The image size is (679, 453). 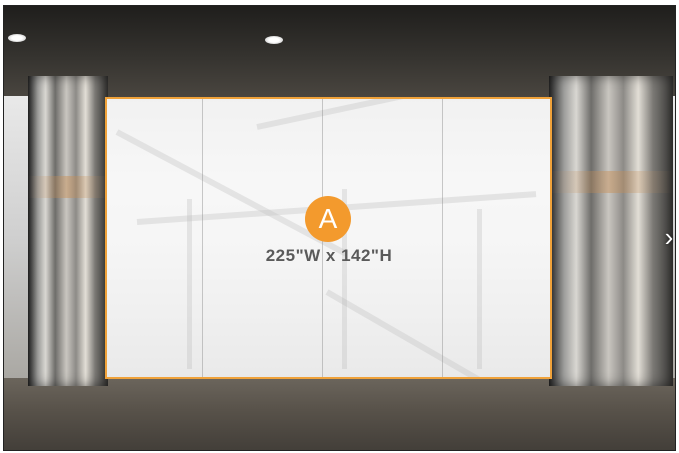 What do you see at coordinates (329, 255) in the screenshot?
I see `screen-dimensions-label: 225"W x 142"H` at bounding box center [329, 255].